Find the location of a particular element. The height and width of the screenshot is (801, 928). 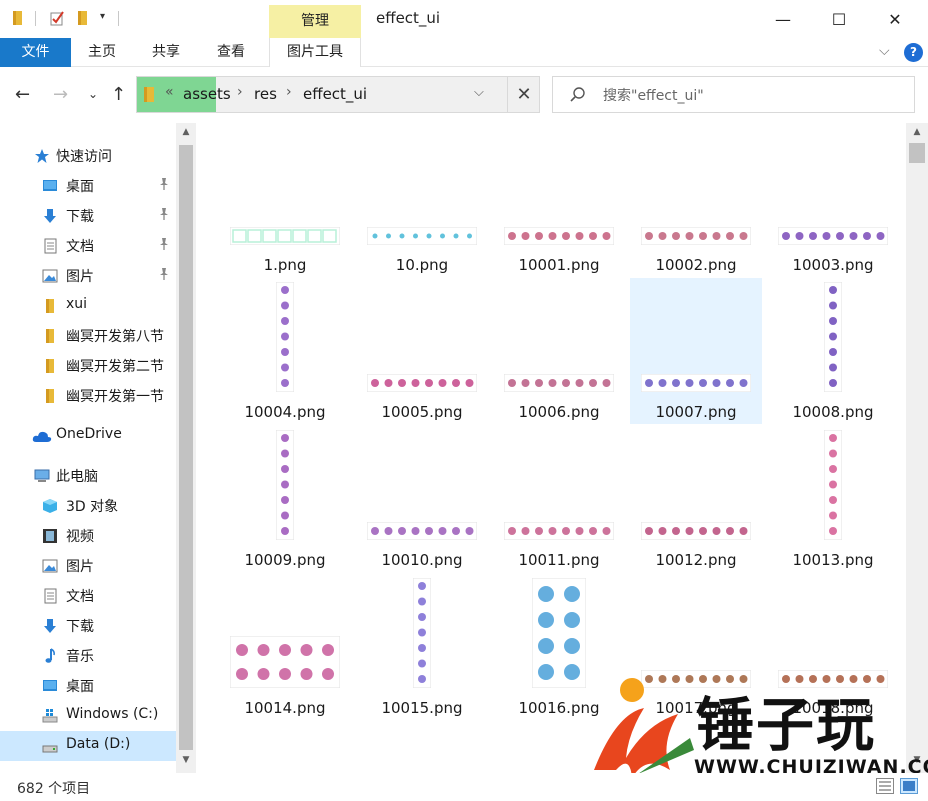

tab-file: 文件 is located at coordinates (35, 52).